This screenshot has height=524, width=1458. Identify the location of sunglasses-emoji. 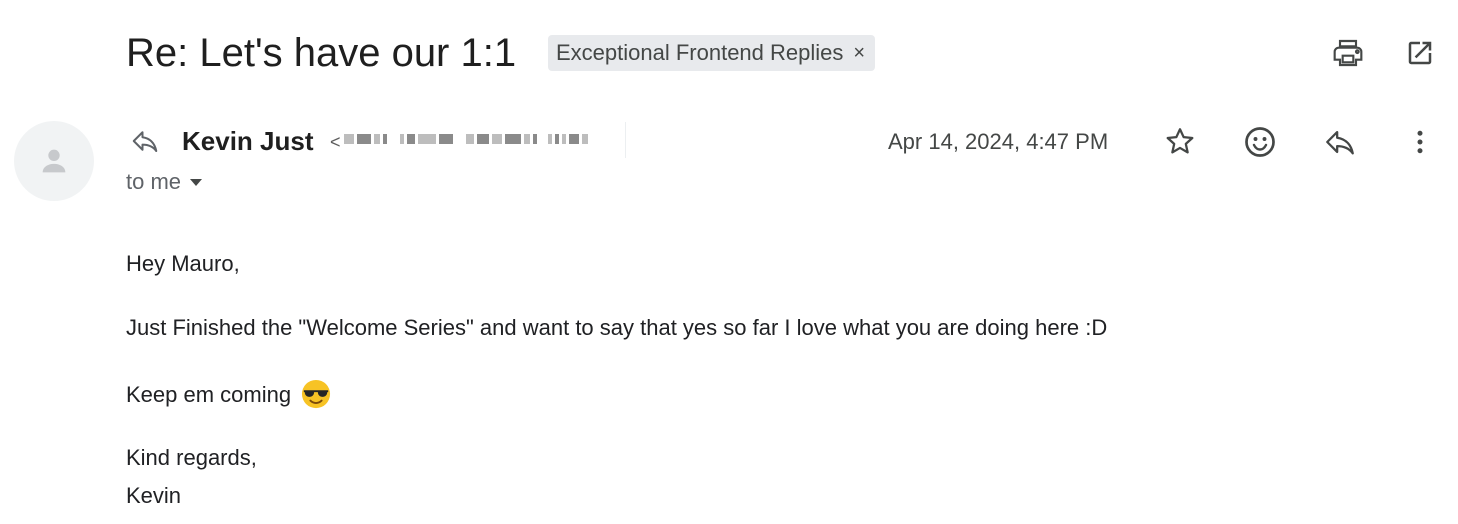
(316, 394).